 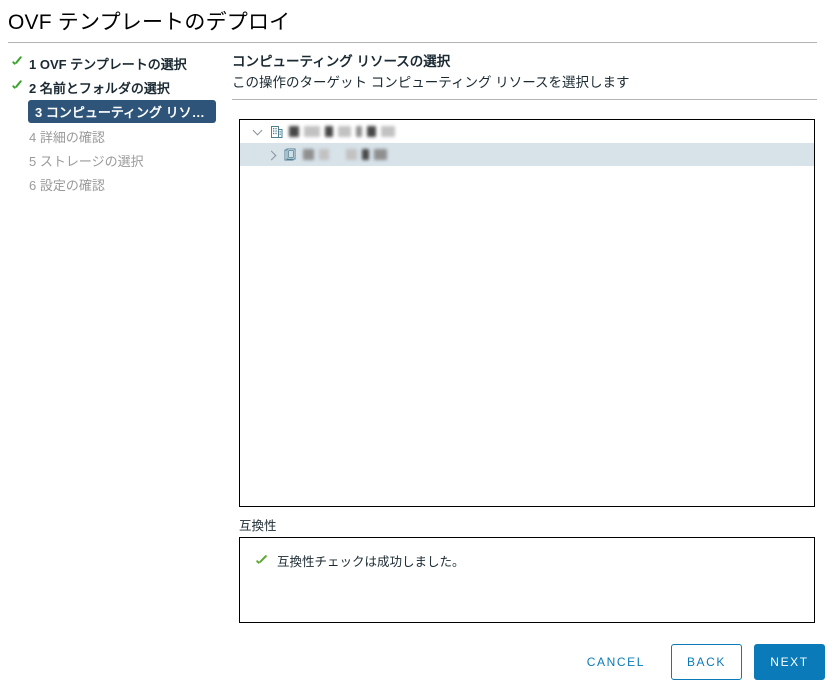 What do you see at coordinates (527, 580) in the screenshot?
I see `compatibility-box: 互換性チェックは成功しました。` at bounding box center [527, 580].